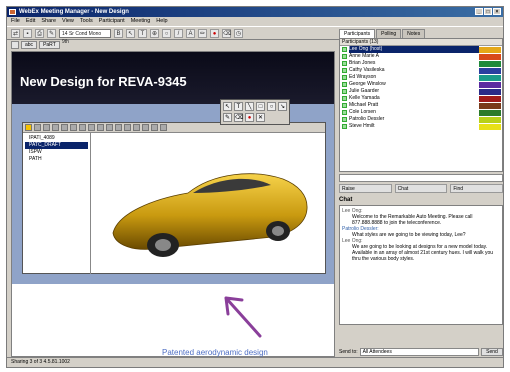  Describe the element at coordinates (178, 33) in the screenshot. I see `line-icon: /` at that location.